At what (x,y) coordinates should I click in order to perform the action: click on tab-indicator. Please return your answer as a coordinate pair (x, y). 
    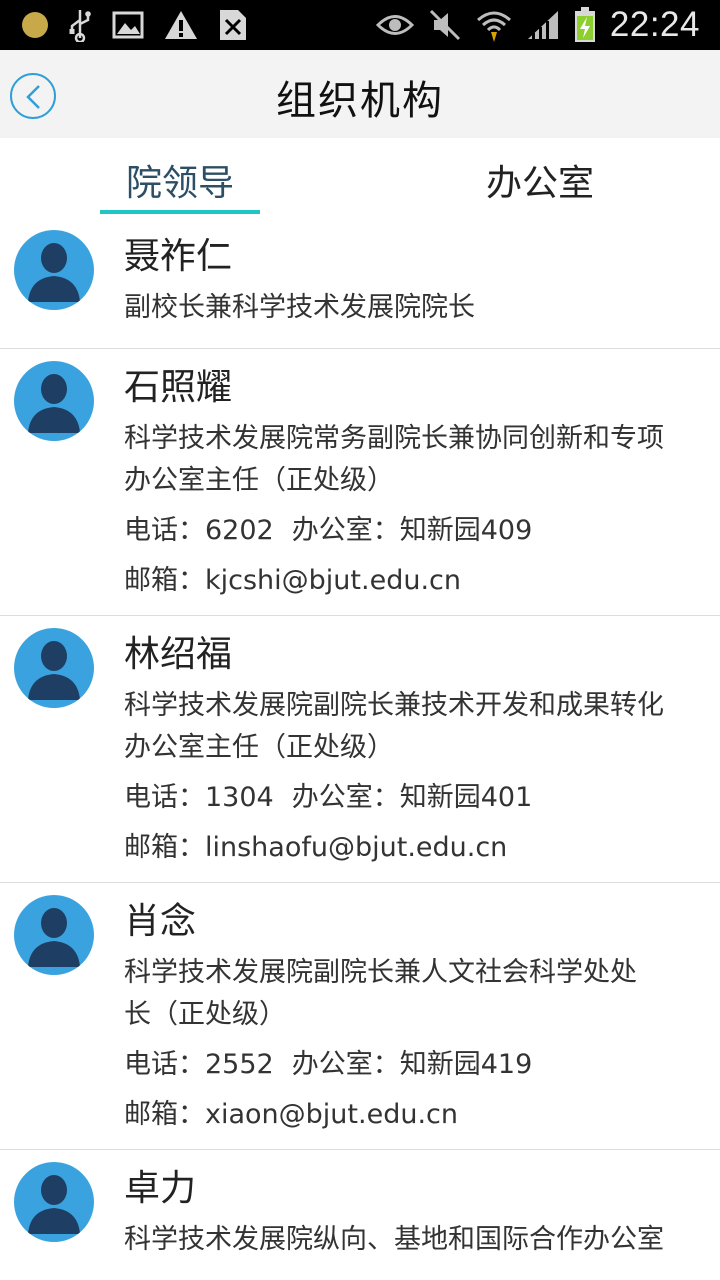
    Looking at the image, I should click on (180, 212).